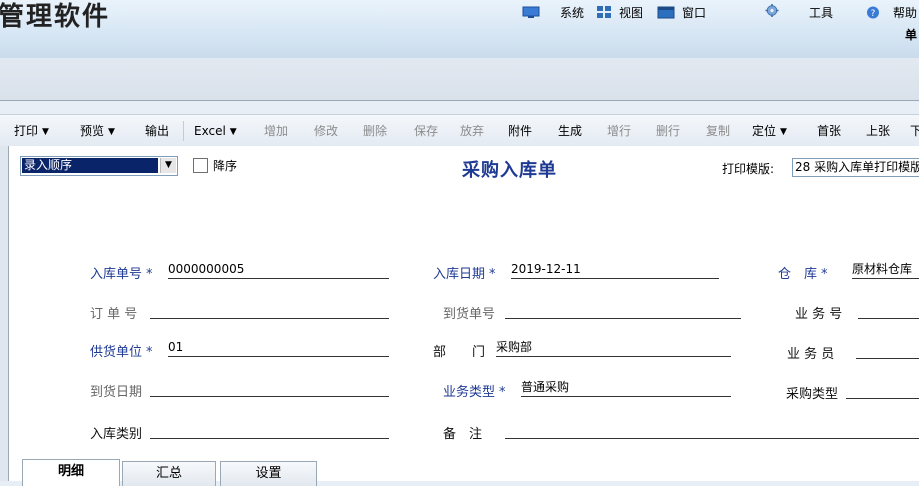 This screenshot has height=486, width=919. What do you see at coordinates (570, 131) in the screenshot?
I see `generate-button: 生成` at bounding box center [570, 131].